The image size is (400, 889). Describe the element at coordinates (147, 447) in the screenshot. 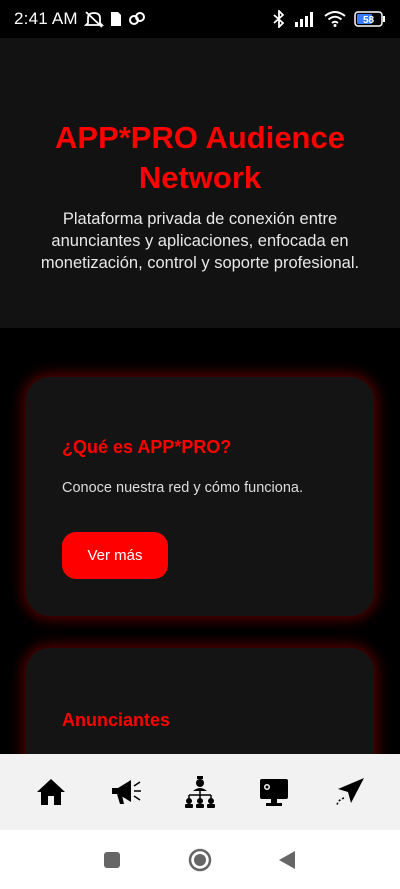

I see `card-title: ¿Qué es APP*PRO?` at that location.